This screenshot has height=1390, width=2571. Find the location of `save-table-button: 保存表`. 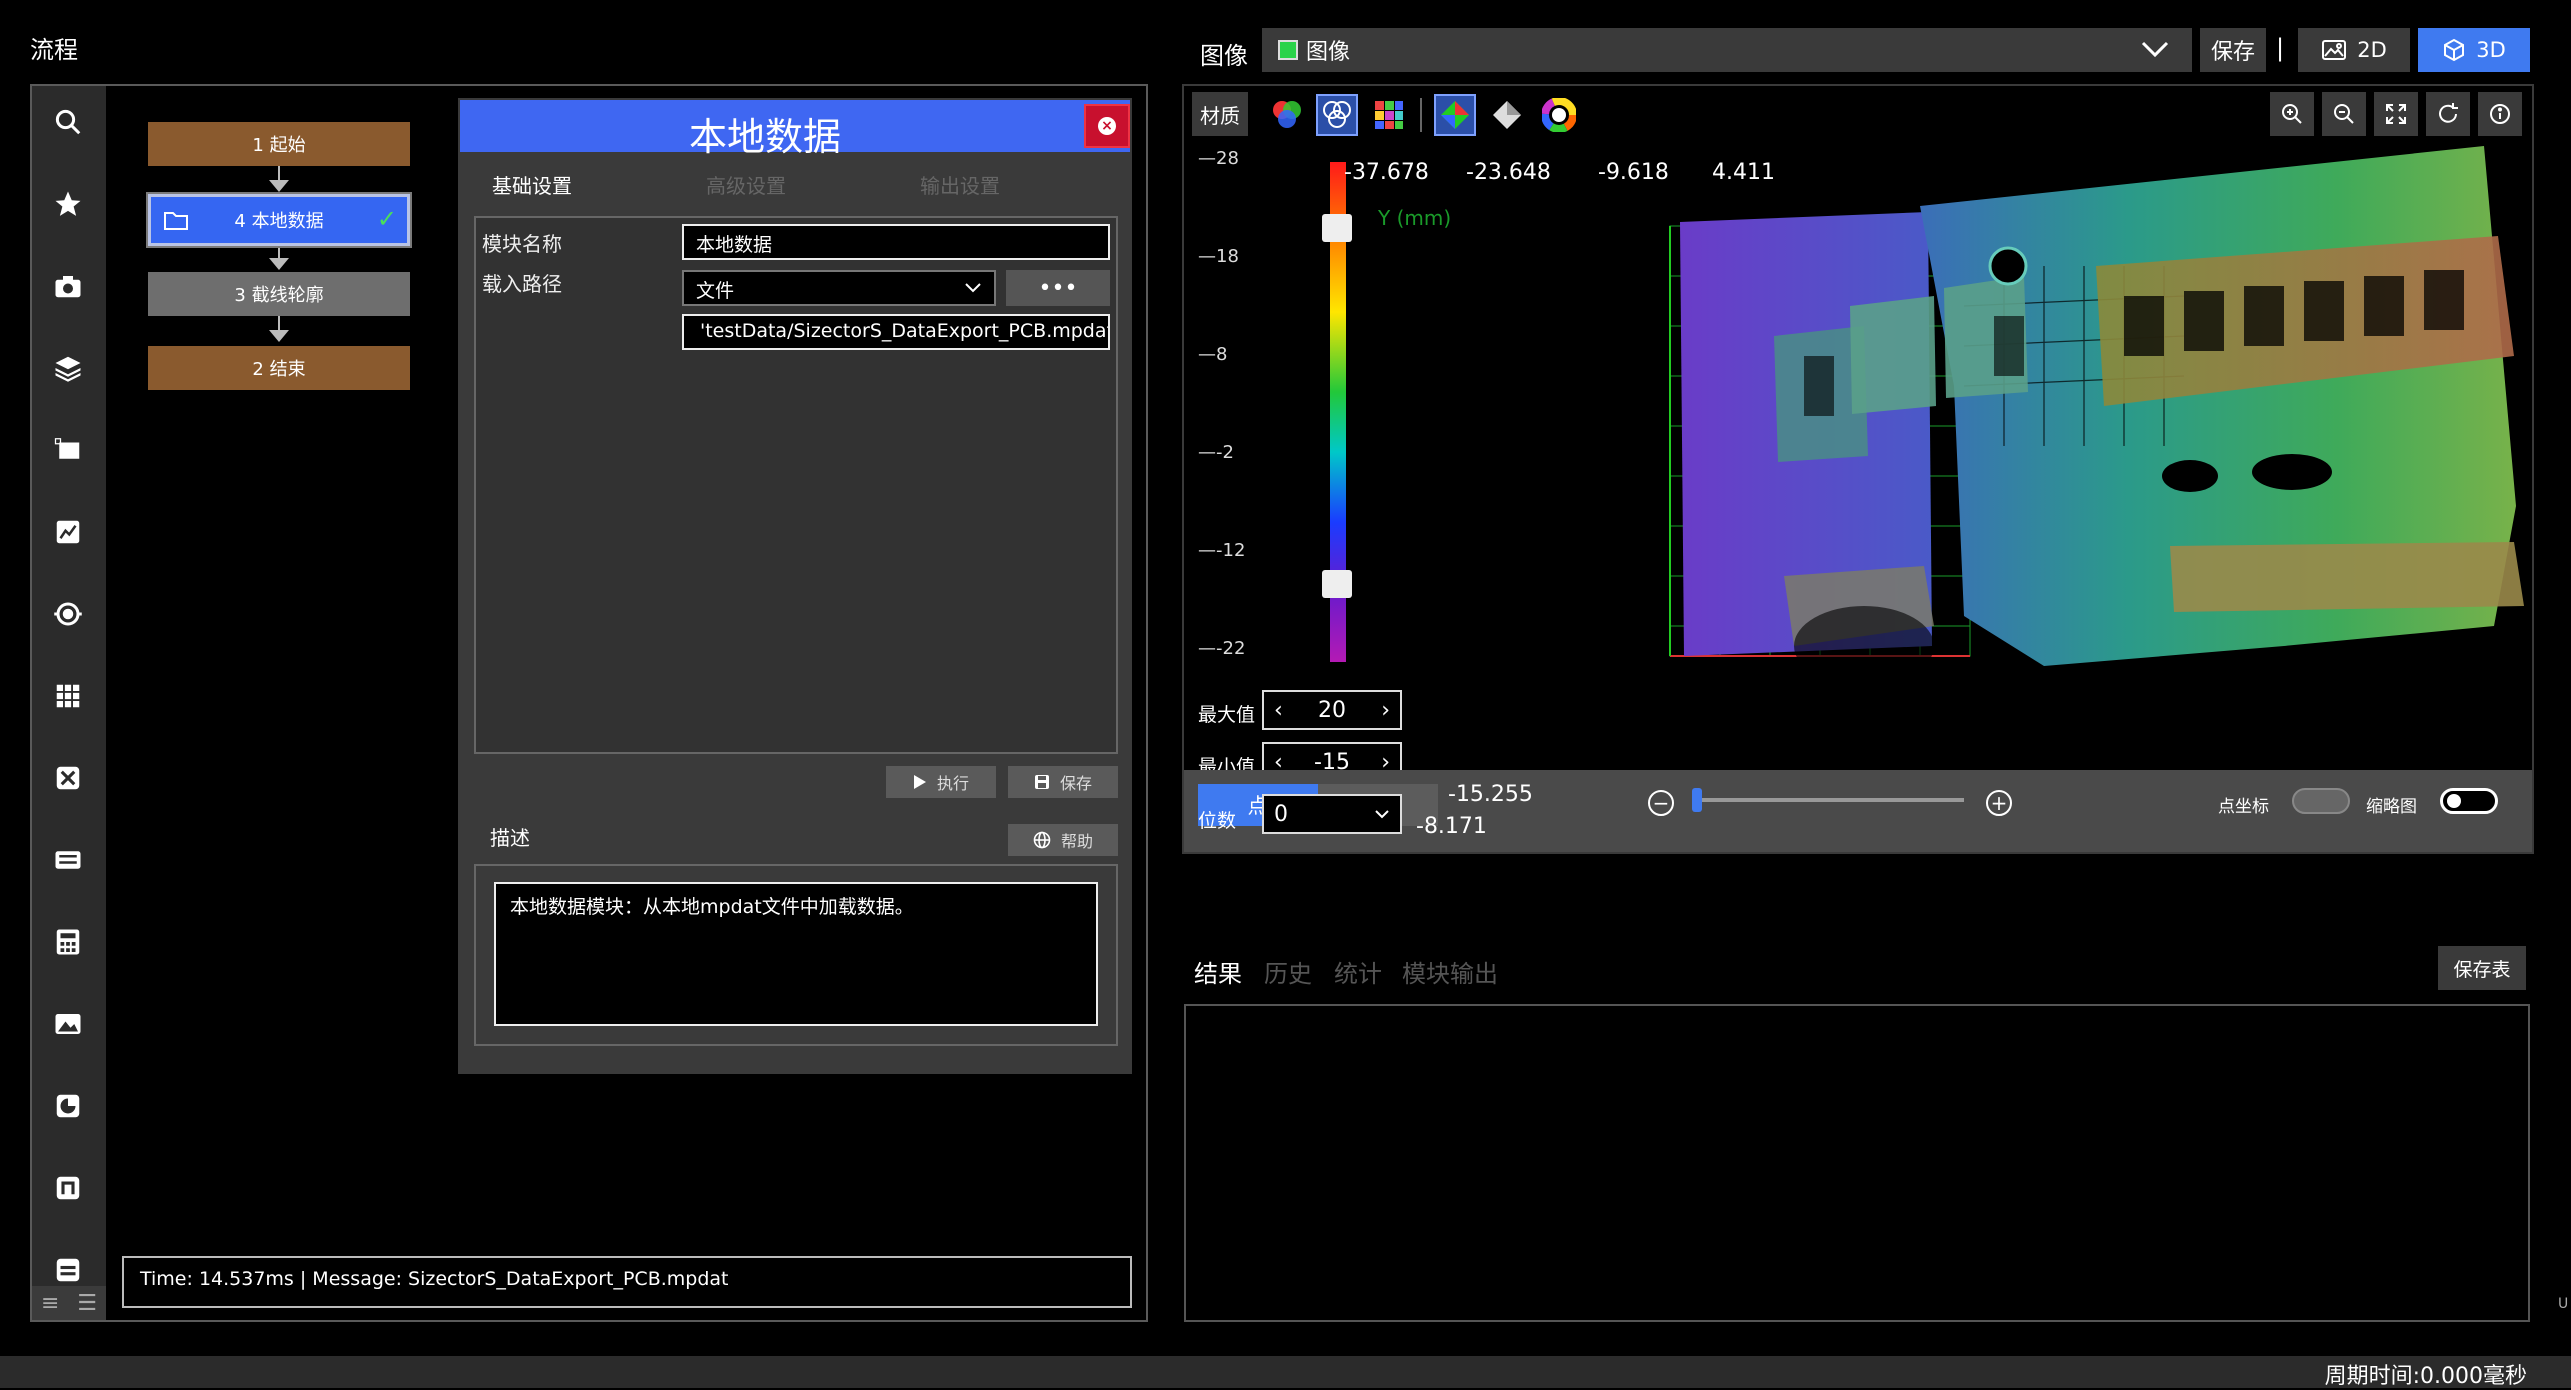

save-table-button: 保存表 is located at coordinates (2482, 968).